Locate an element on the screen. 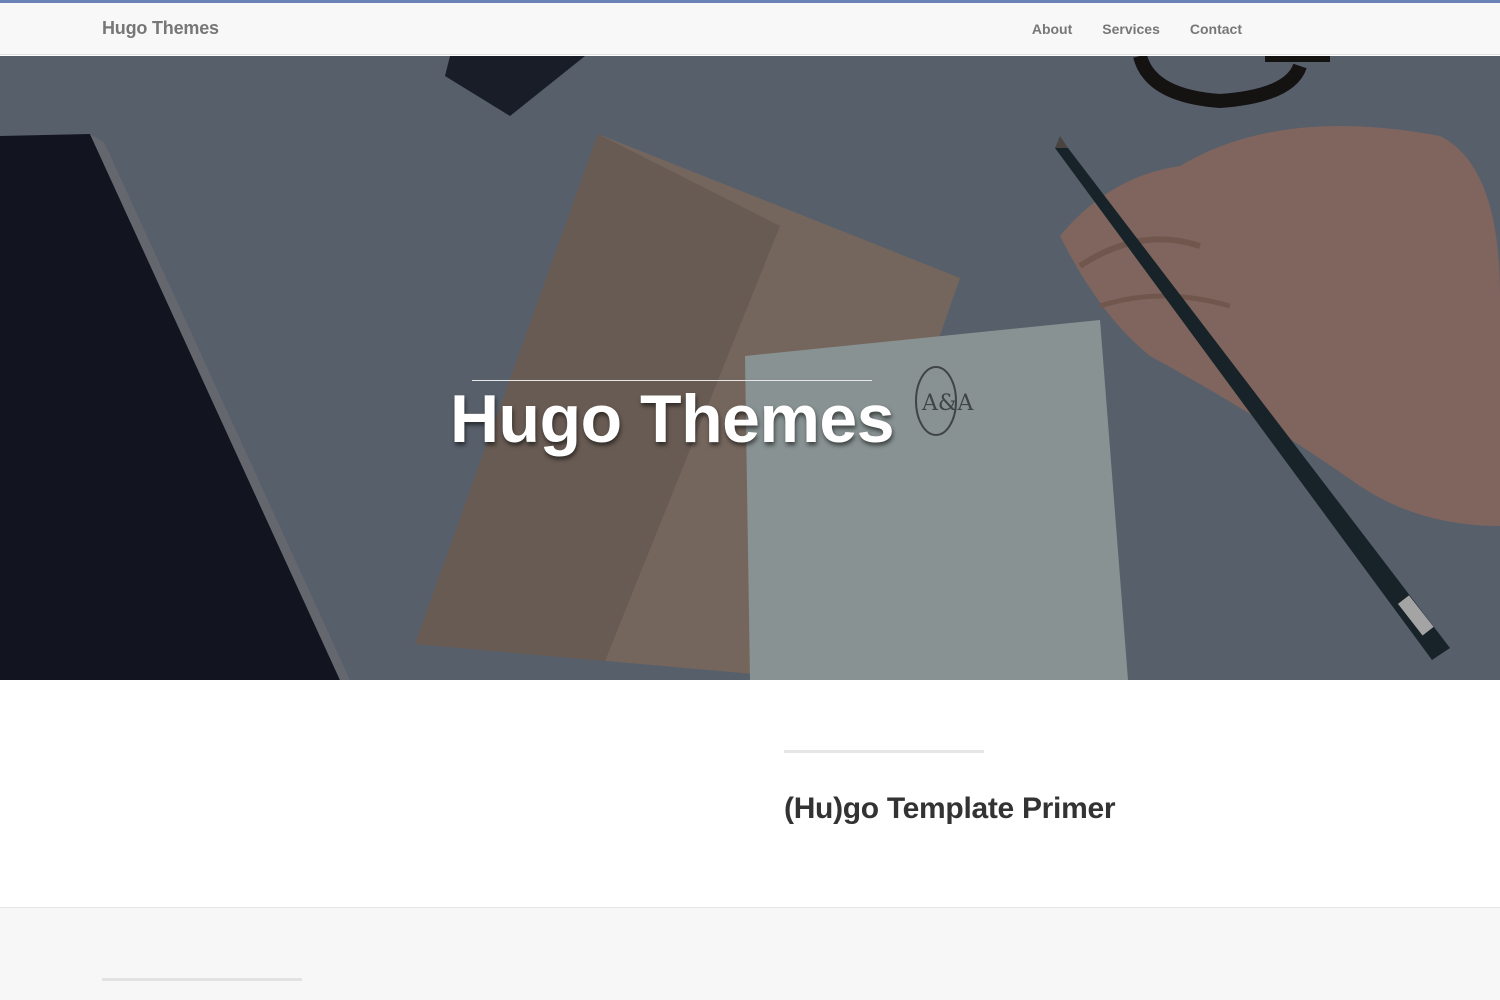  post-title-link: (Hu)go Template Primer is located at coordinates (950, 809).